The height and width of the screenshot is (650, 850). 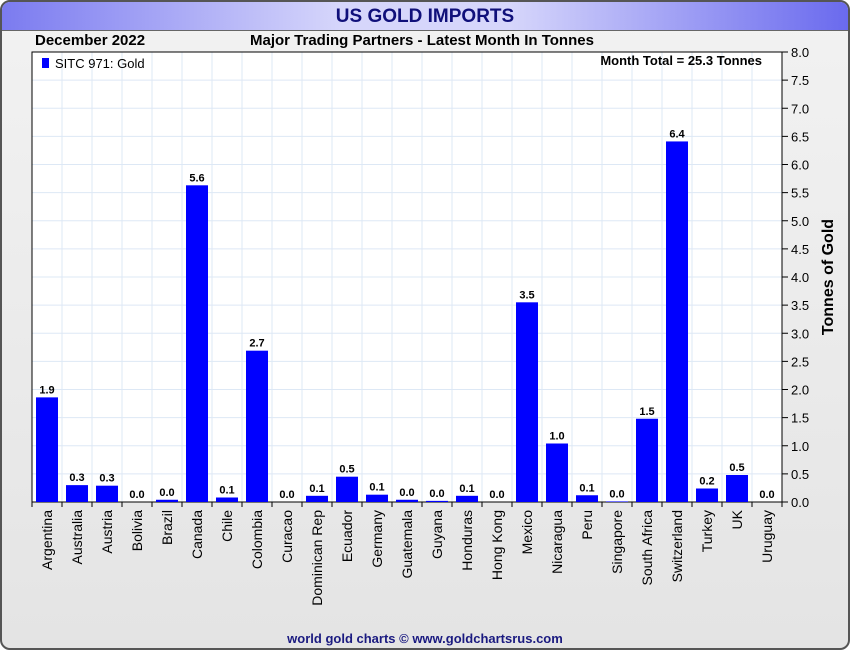 I want to click on y-tick-label: 0.5, so click(x=800, y=474).